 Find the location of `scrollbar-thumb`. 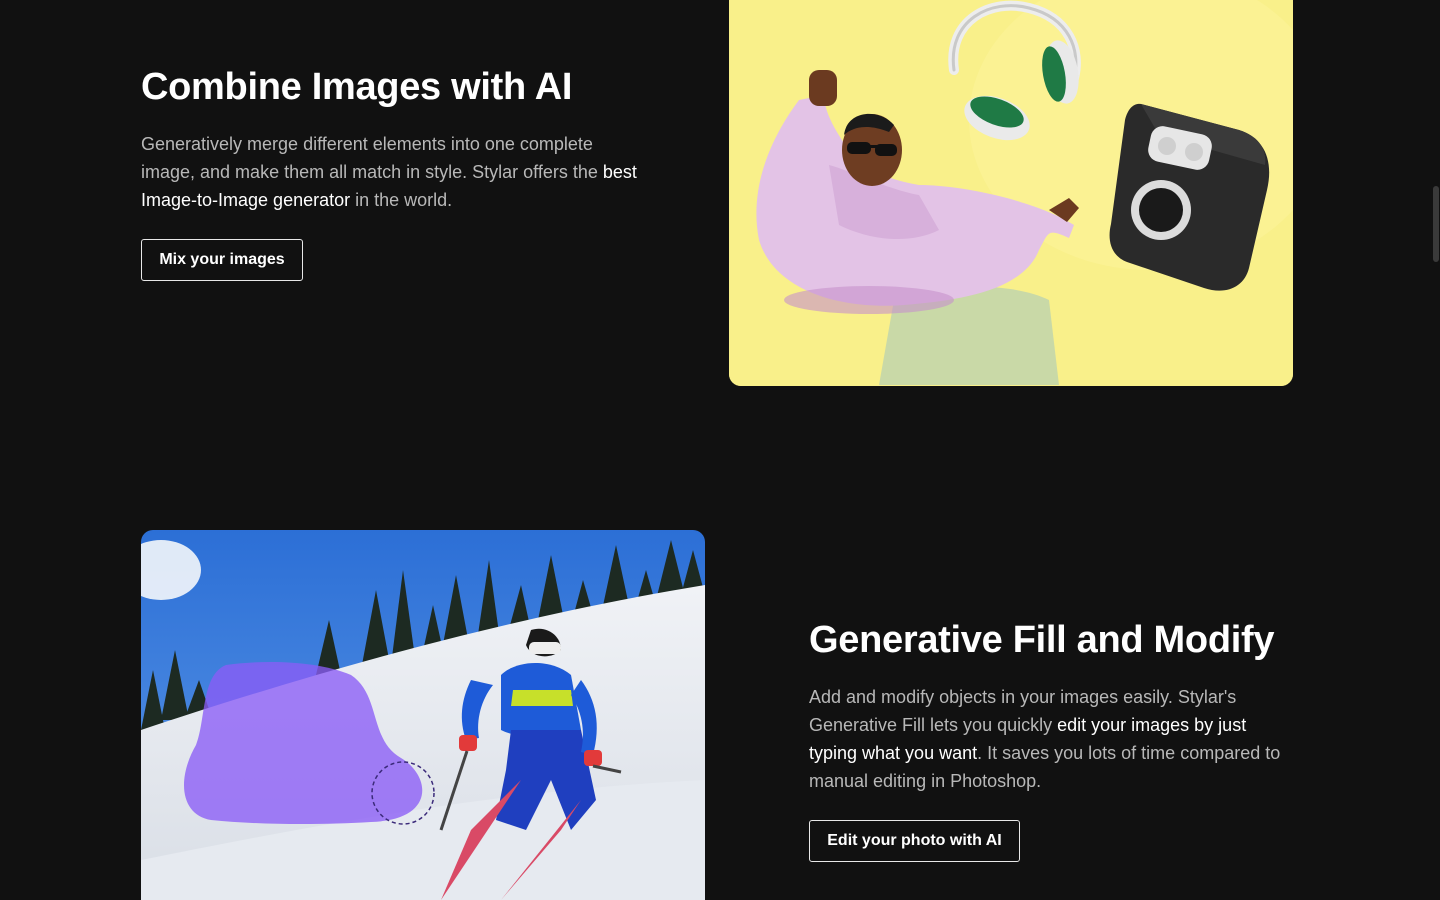

scrollbar-thumb is located at coordinates (1436, 224).